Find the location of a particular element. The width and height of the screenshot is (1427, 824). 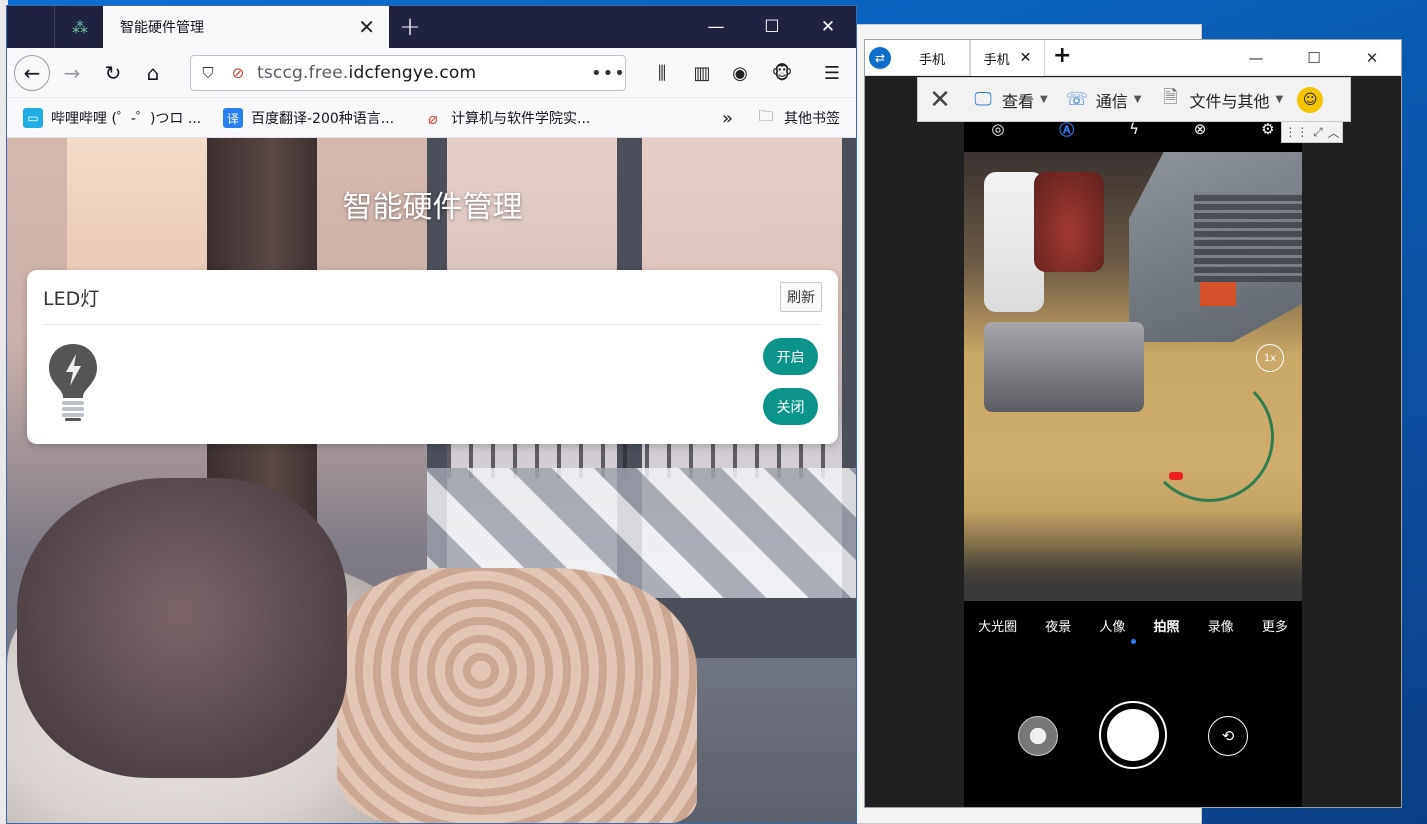

extension-icon: 🐵 is located at coordinates (782, 73).